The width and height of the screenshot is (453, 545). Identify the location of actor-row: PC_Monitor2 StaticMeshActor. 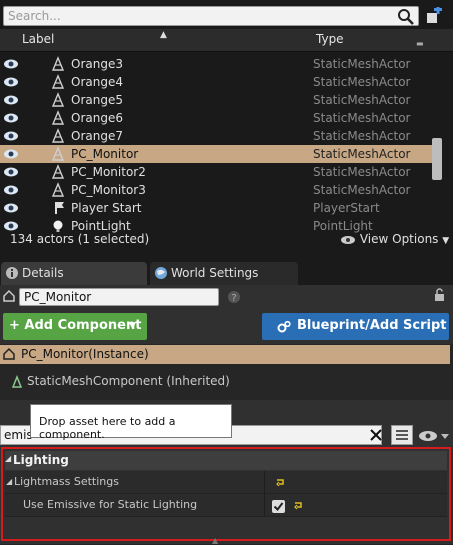
(216, 172).